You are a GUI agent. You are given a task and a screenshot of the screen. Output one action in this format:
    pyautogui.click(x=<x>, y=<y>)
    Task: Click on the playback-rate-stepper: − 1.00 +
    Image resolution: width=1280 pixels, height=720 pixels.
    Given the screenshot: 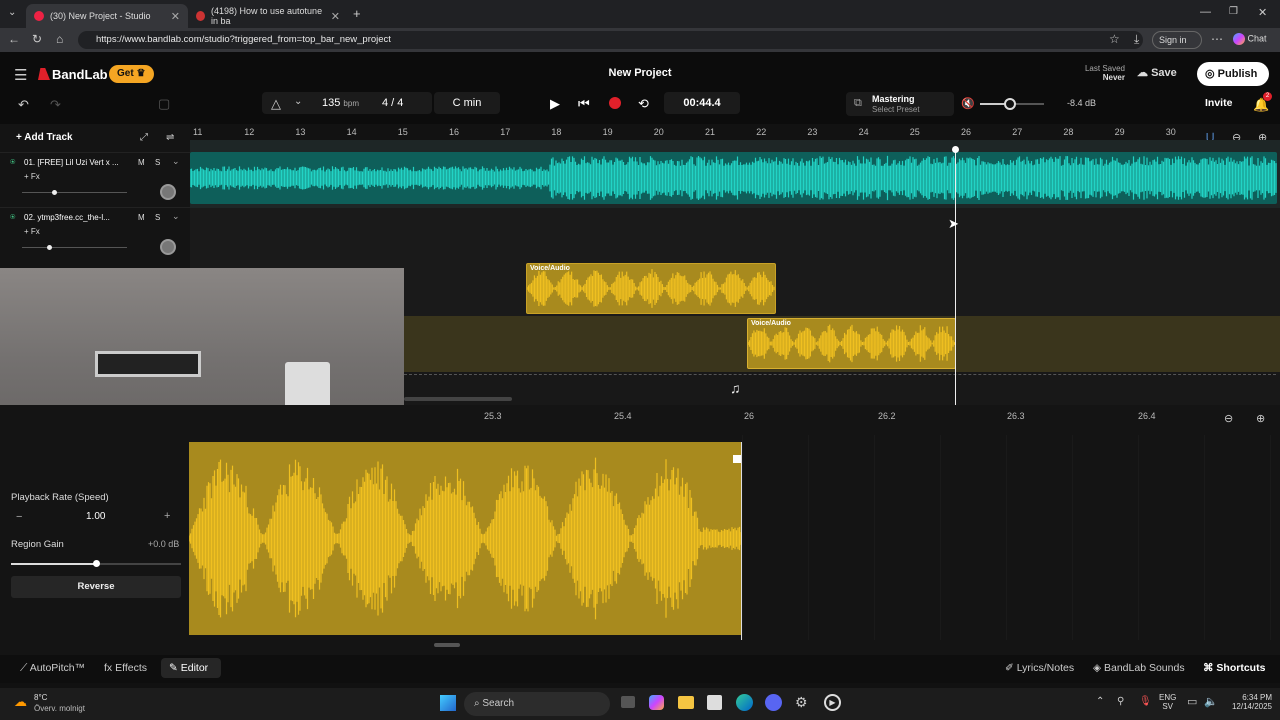 What is the action you would take?
    pyautogui.click(x=96, y=518)
    